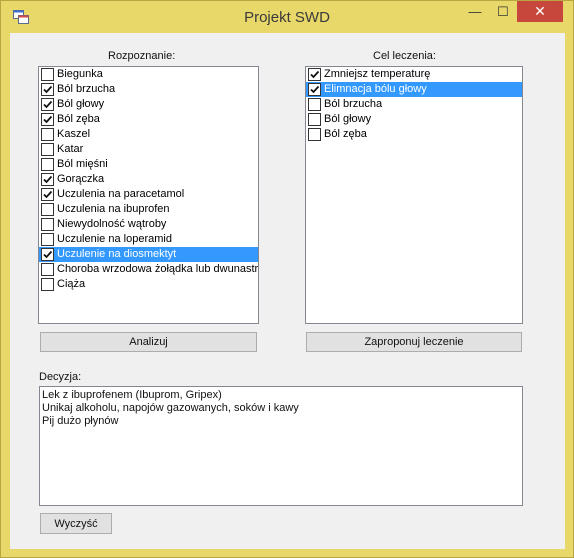 The height and width of the screenshot is (558, 574). What do you see at coordinates (70, 149) in the screenshot?
I see `list-item-label: Katar` at bounding box center [70, 149].